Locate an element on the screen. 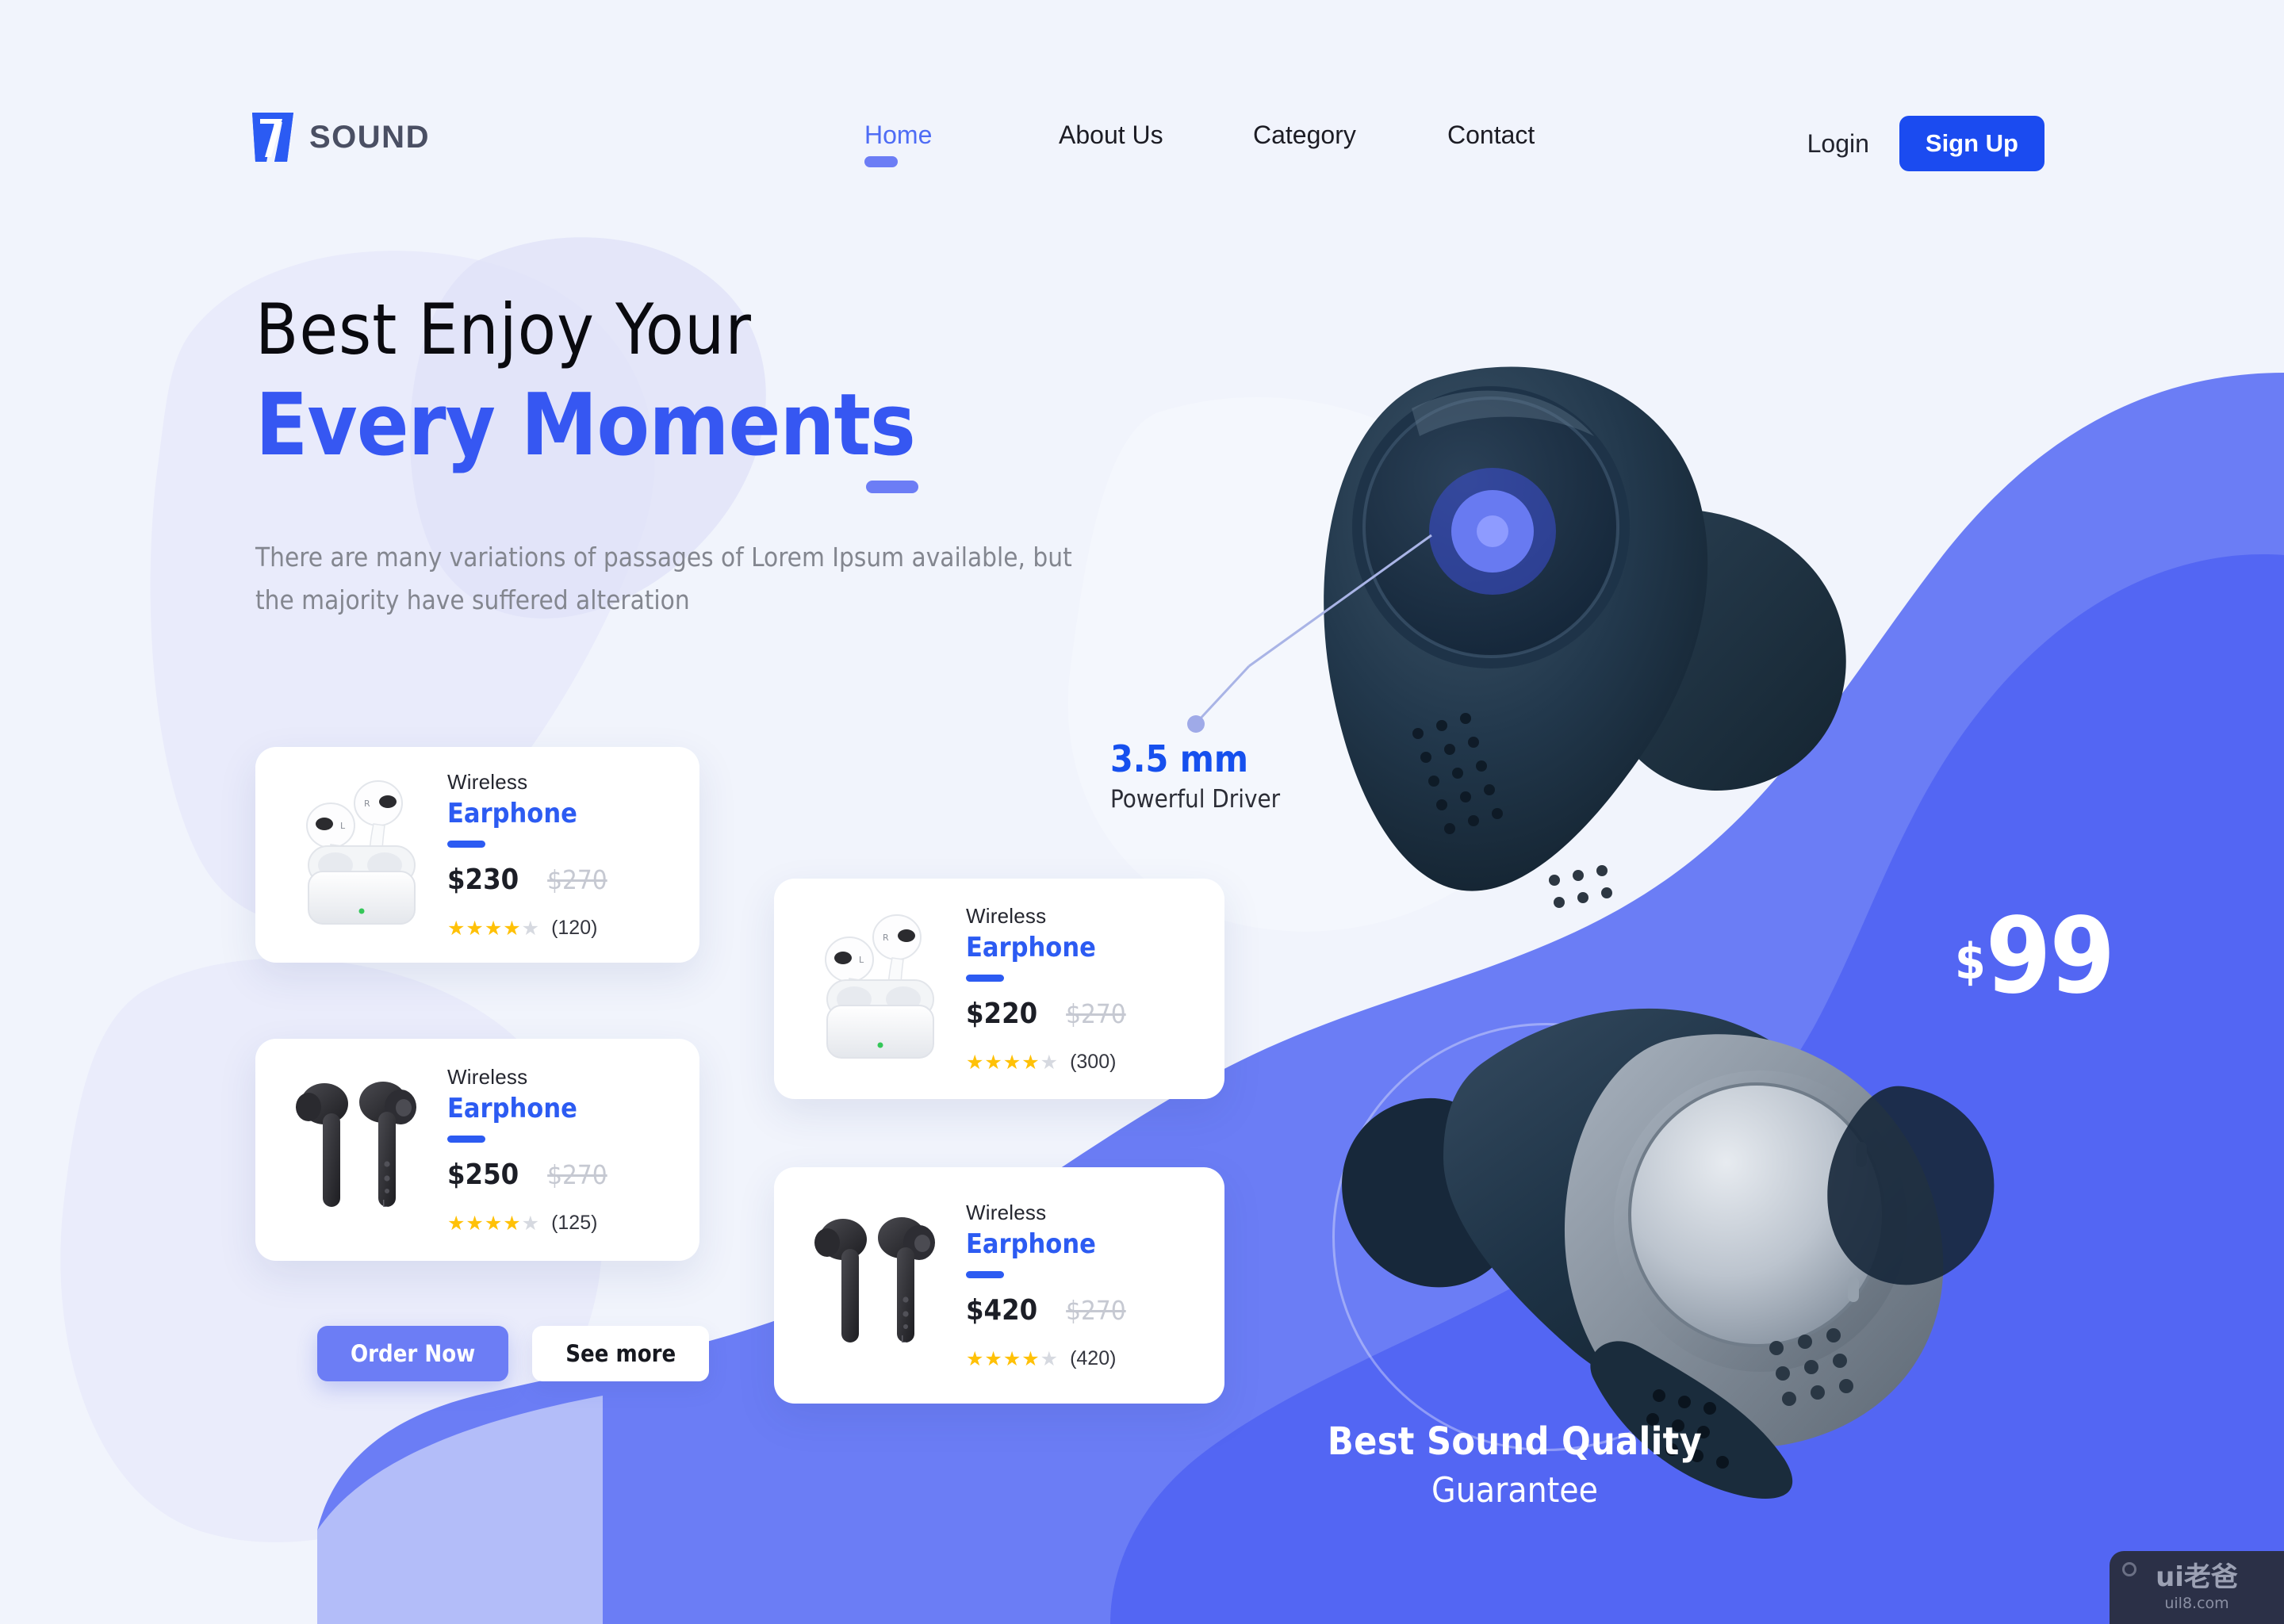 The width and height of the screenshot is (2284, 1624). product-rating-row: ★★★★★ (300) is located at coordinates (1083, 1062).